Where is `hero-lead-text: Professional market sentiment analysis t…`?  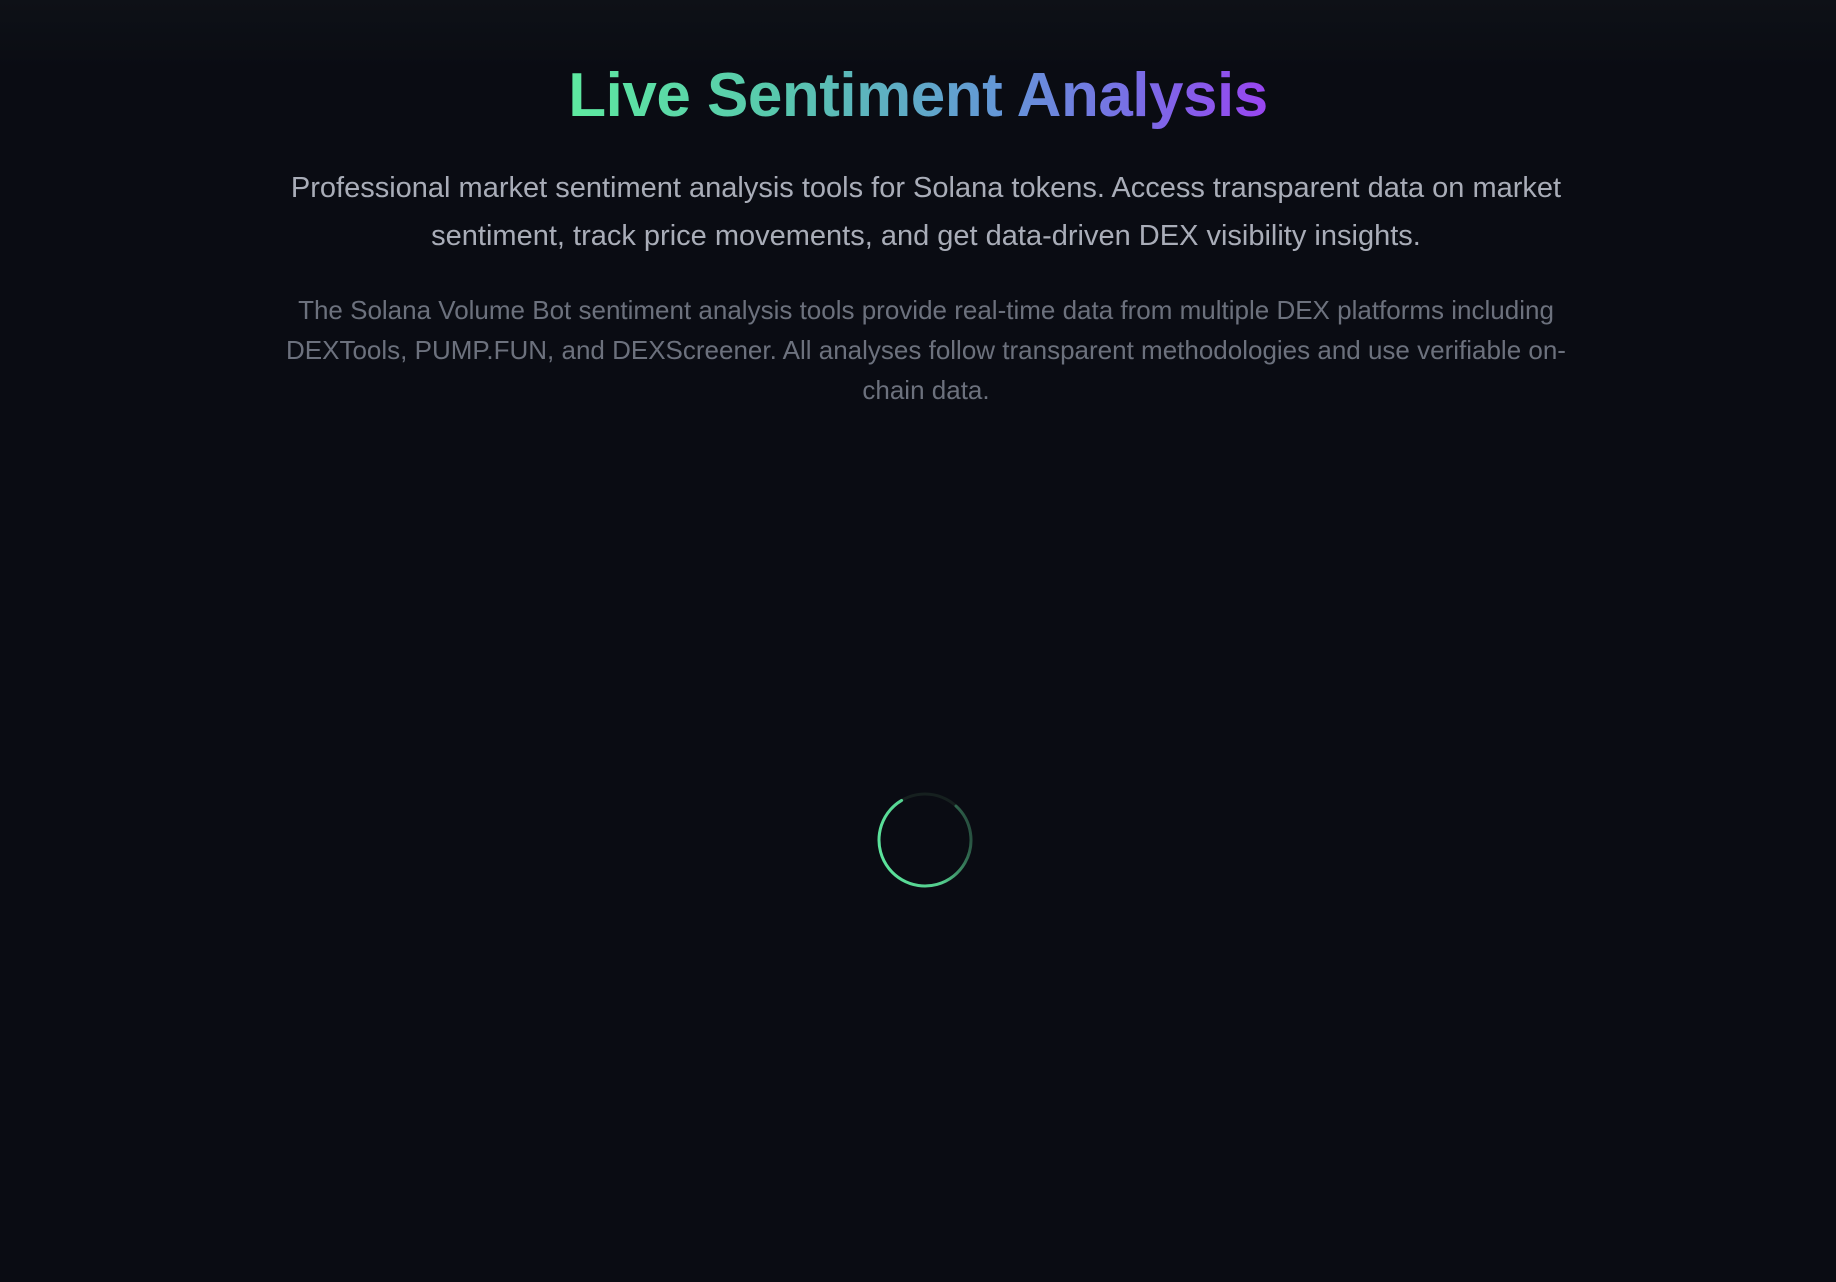 hero-lead-text: Professional market sentiment analysis t… is located at coordinates (926, 212).